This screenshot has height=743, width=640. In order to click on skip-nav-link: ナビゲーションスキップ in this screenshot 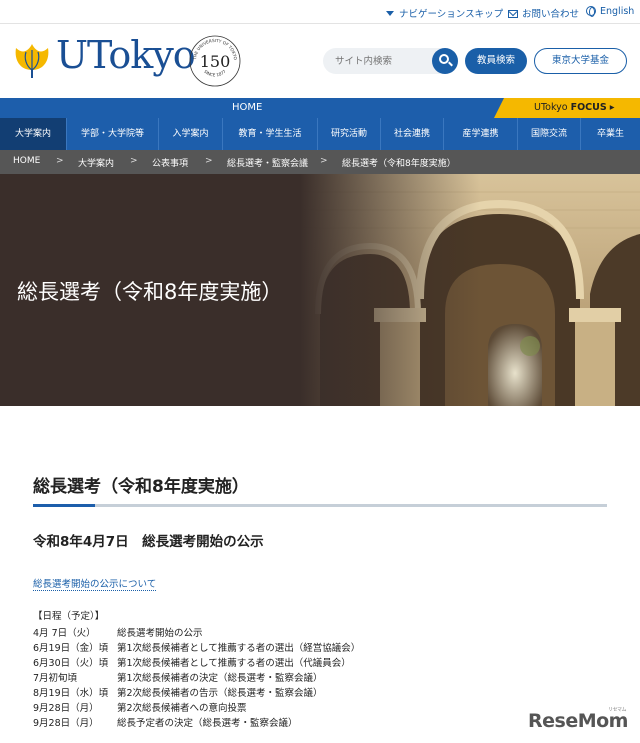, I will do `click(444, 13)`.